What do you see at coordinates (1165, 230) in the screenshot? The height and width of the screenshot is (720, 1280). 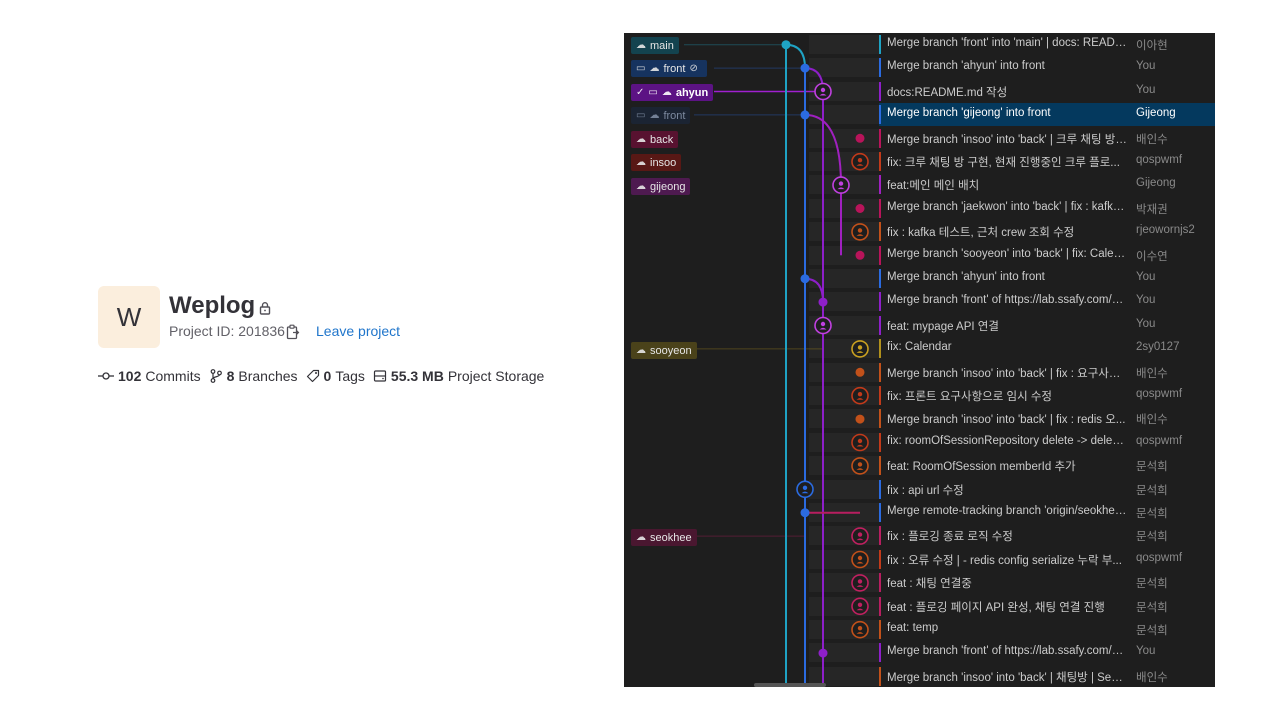 I see `commit-author: rjeowornjs2` at bounding box center [1165, 230].